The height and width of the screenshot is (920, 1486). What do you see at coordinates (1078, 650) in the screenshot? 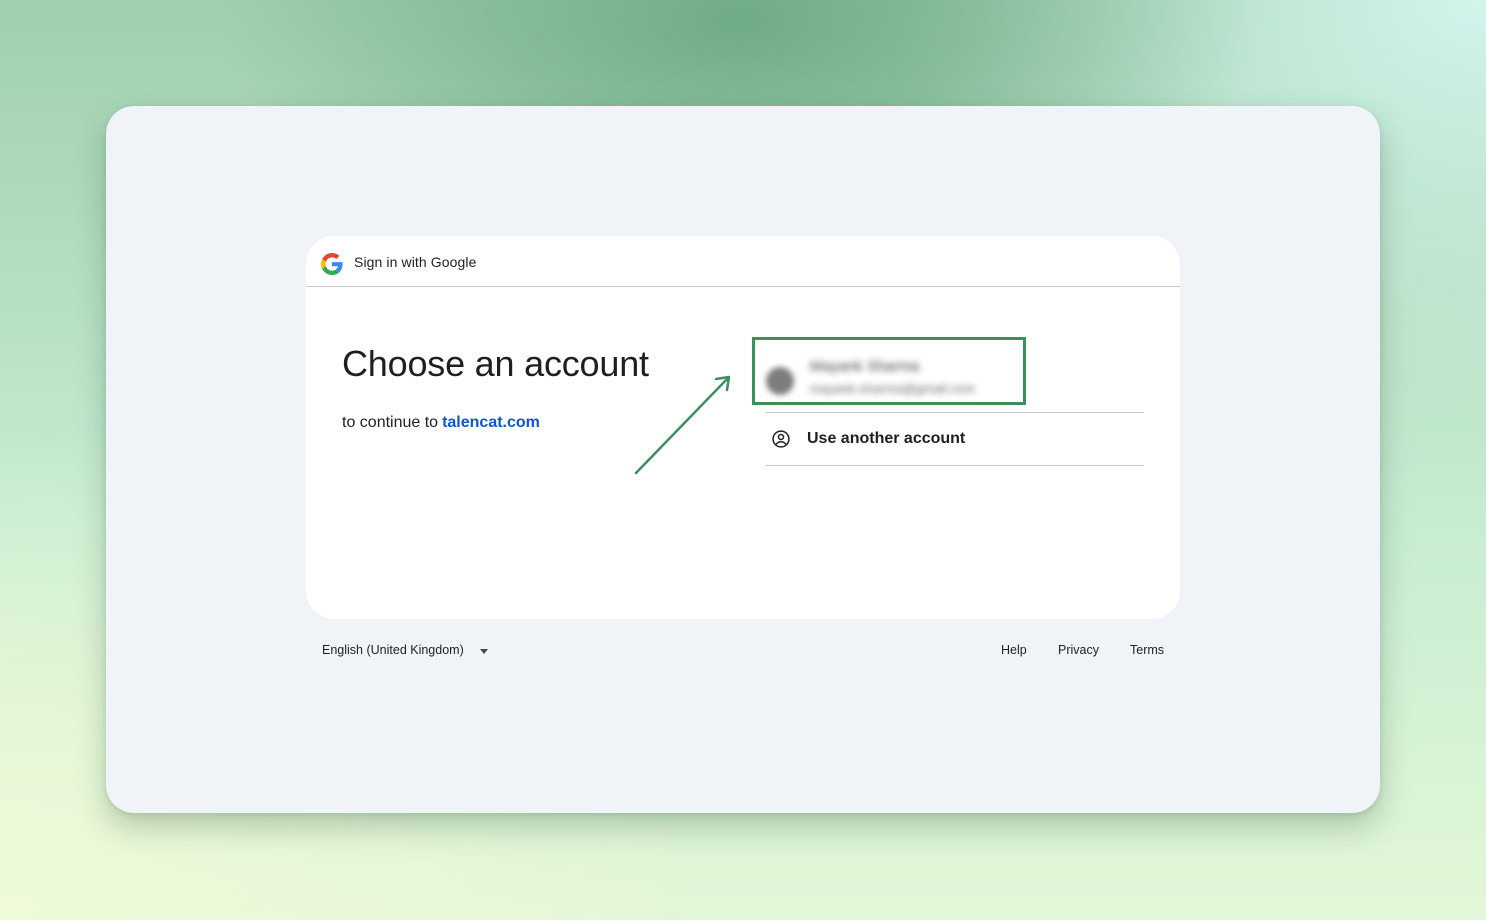
I see `privacy-link: Privacy` at bounding box center [1078, 650].